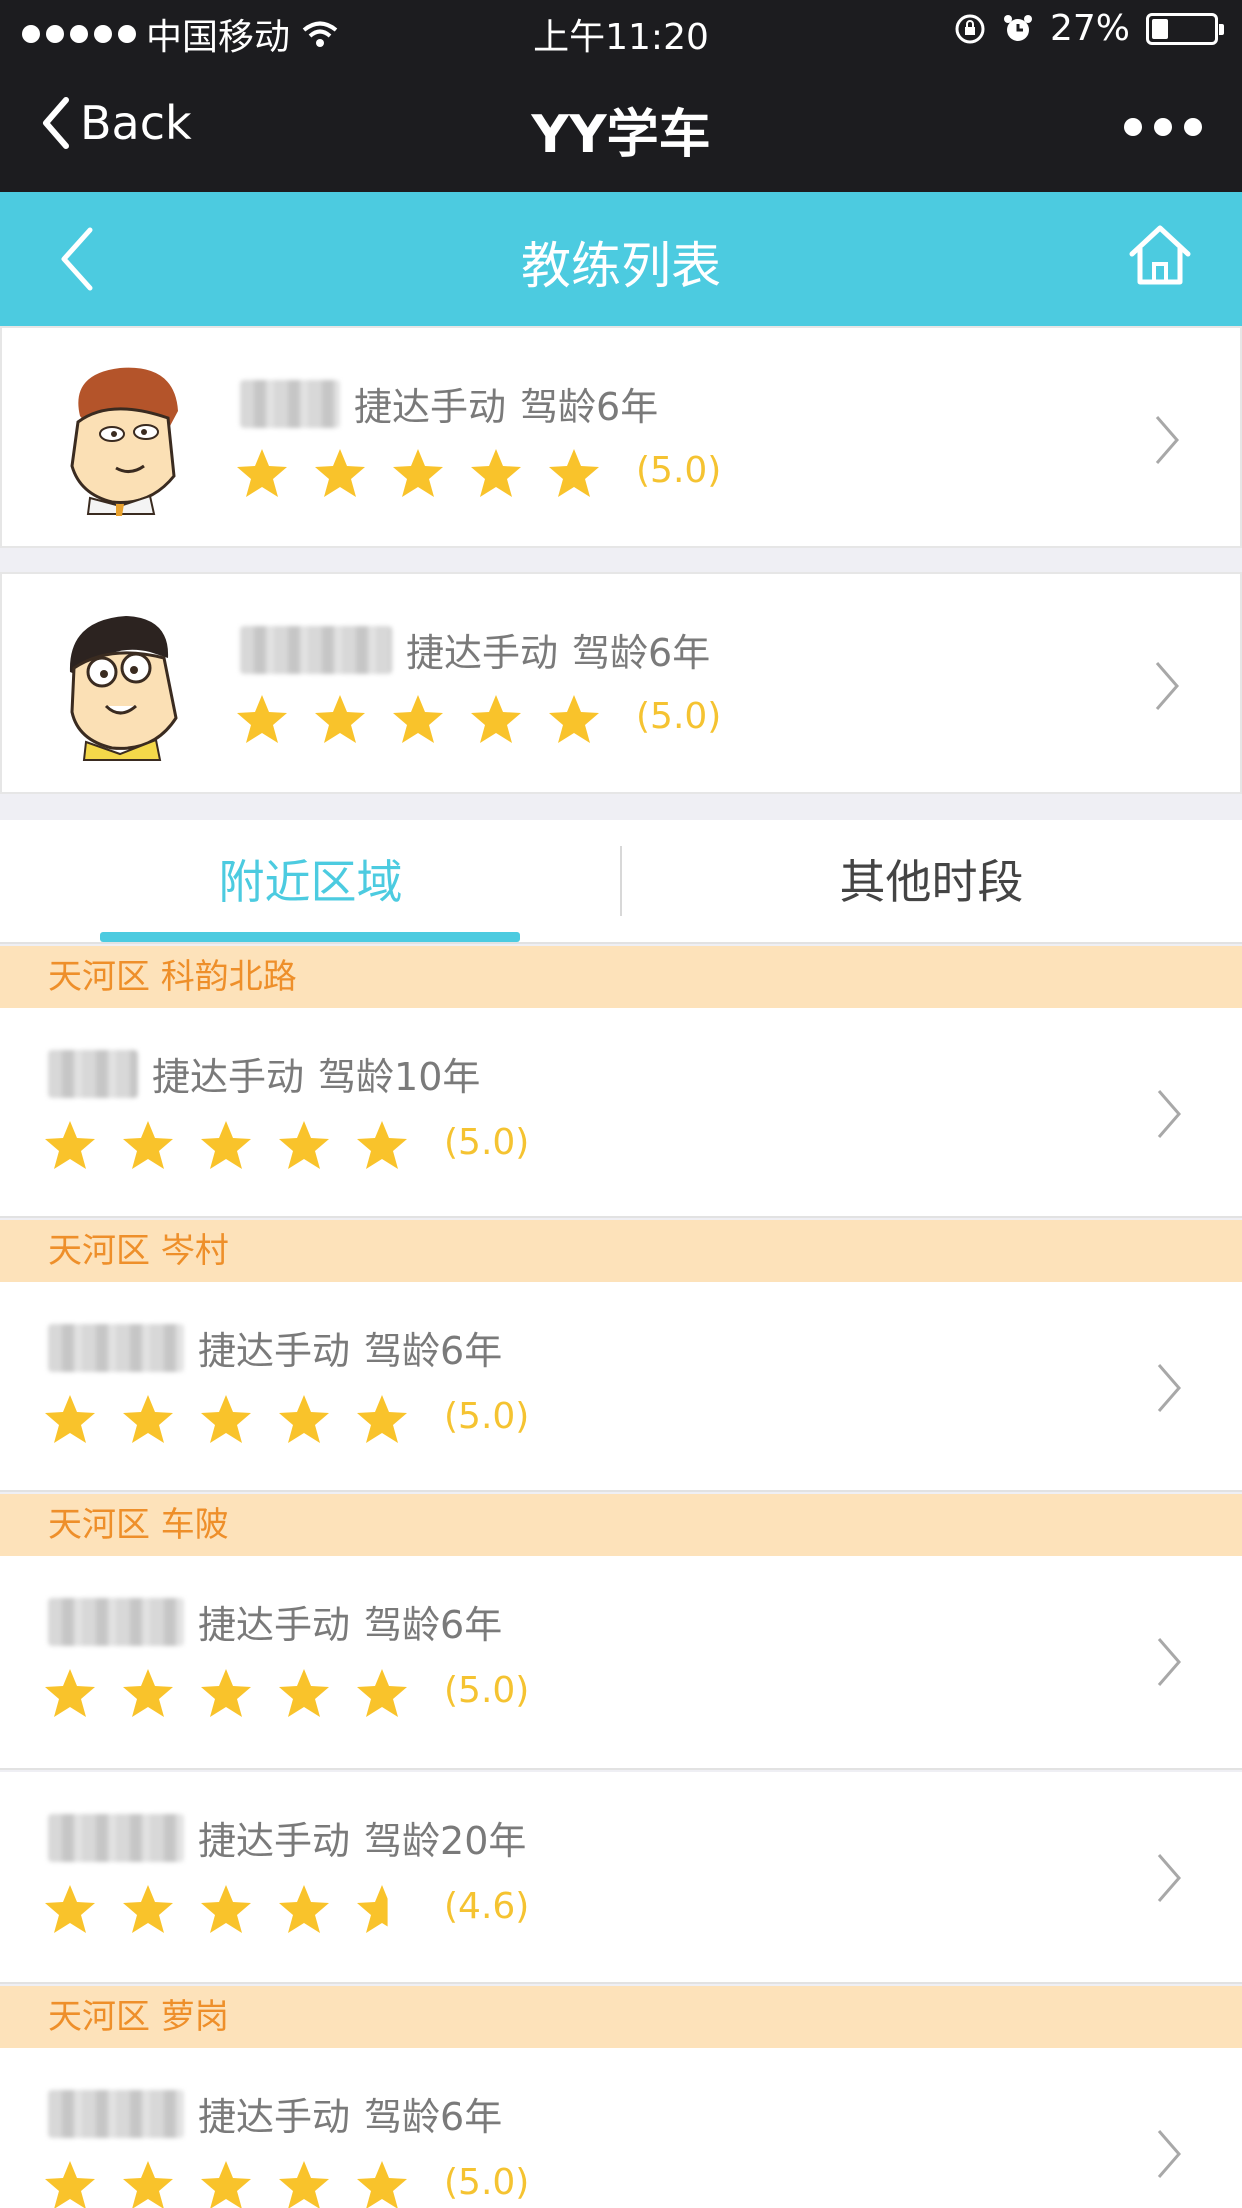 This screenshot has height=2208, width=1242. What do you see at coordinates (1163, 127) in the screenshot?
I see `more-menu-button` at bounding box center [1163, 127].